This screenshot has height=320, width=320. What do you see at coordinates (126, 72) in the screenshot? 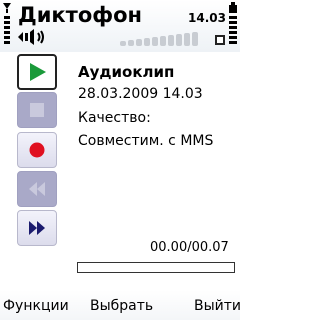
I see `clip-name: Аудиоклип` at bounding box center [126, 72].